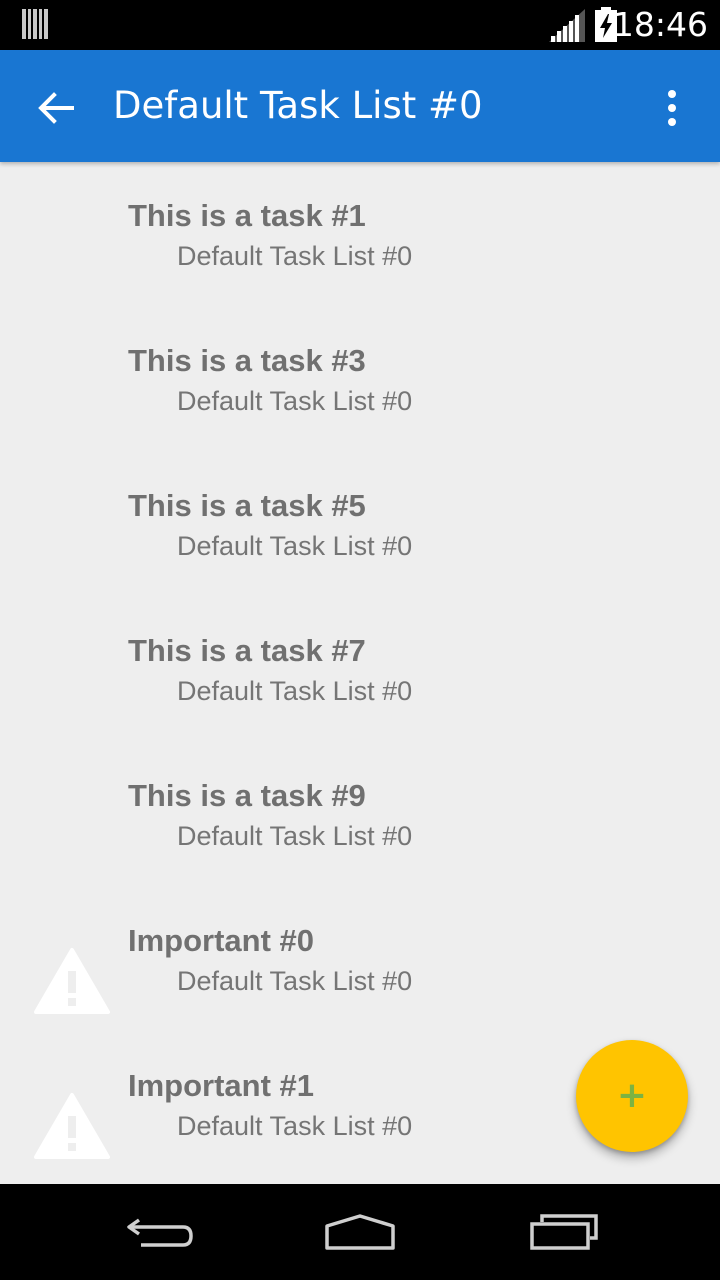 This screenshot has width=720, height=1280. I want to click on task-item: This is a task #7 Default Task List #0, so click(360, 669).